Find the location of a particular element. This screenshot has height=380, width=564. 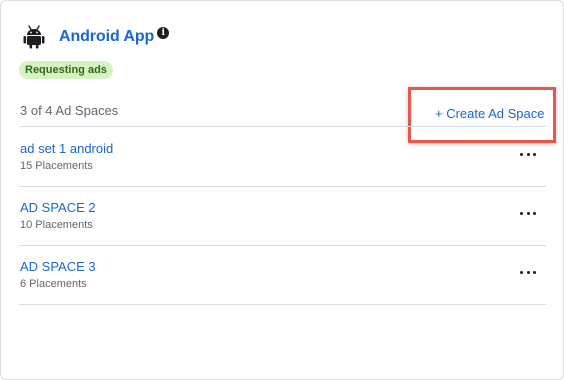

ad-space-row: ad set 1 android 15 Placements is located at coordinates (282, 170).